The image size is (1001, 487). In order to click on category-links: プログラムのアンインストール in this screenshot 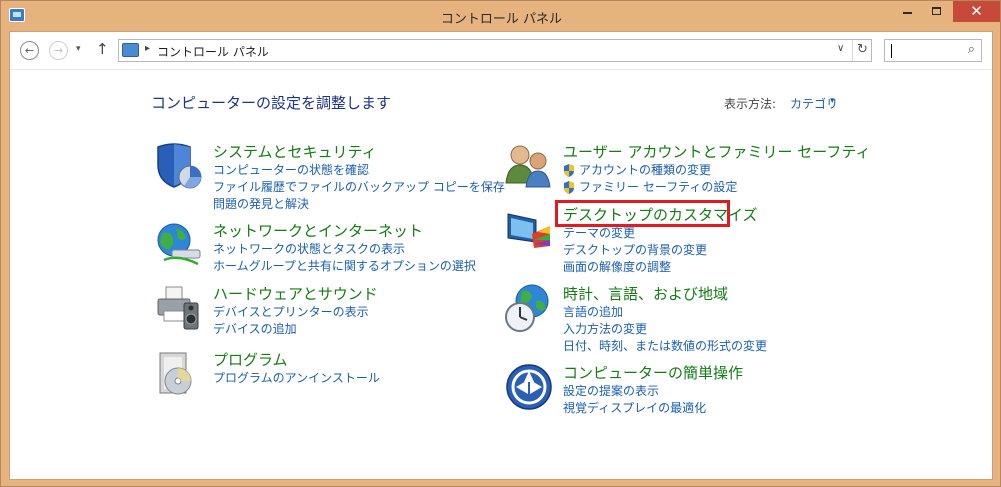, I will do `click(296, 378)`.